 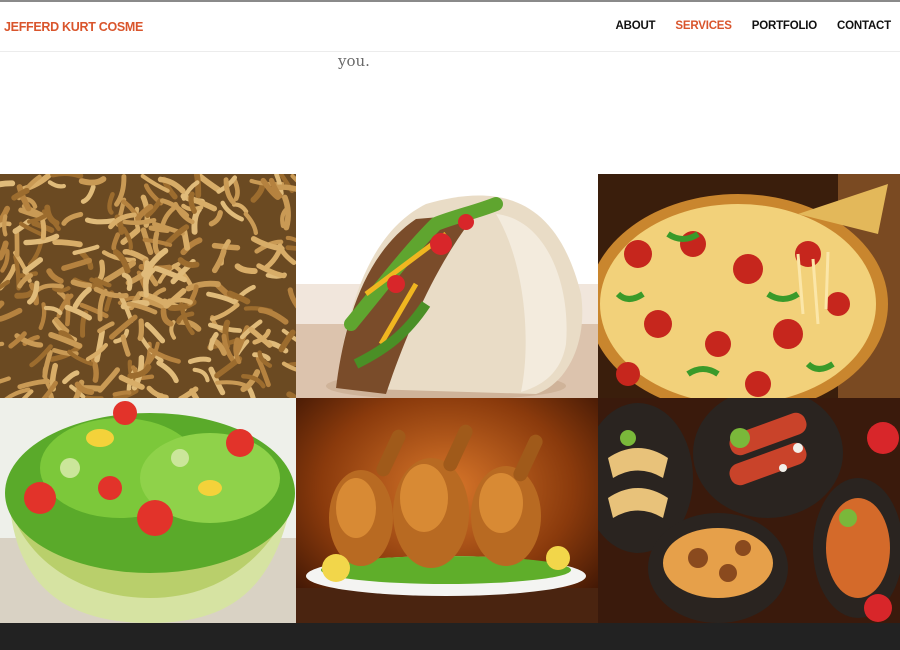 What do you see at coordinates (450, 636) in the screenshot?
I see `footer-bar` at bounding box center [450, 636].